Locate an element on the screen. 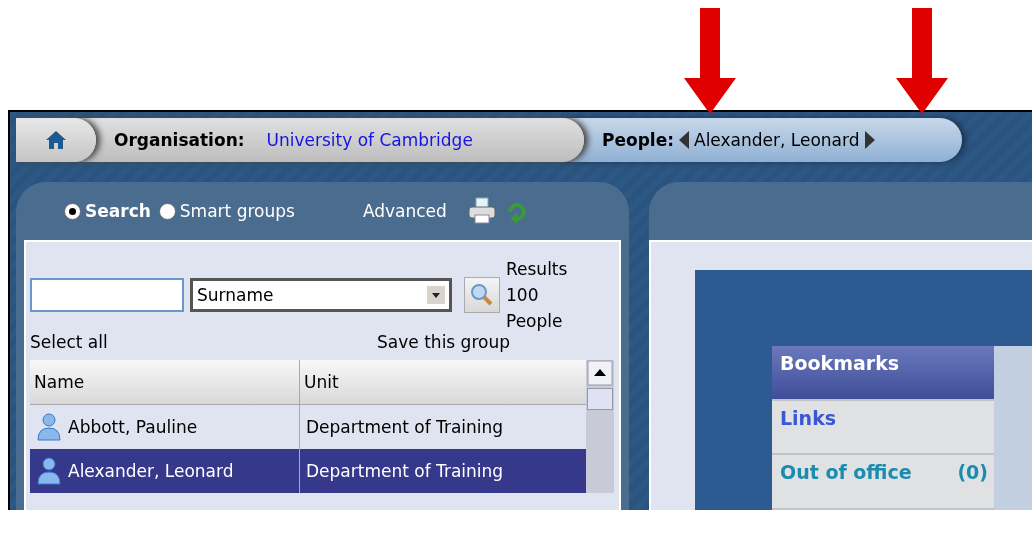 This screenshot has width=1032, height=535. column-header: Name is located at coordinates (165, 382).